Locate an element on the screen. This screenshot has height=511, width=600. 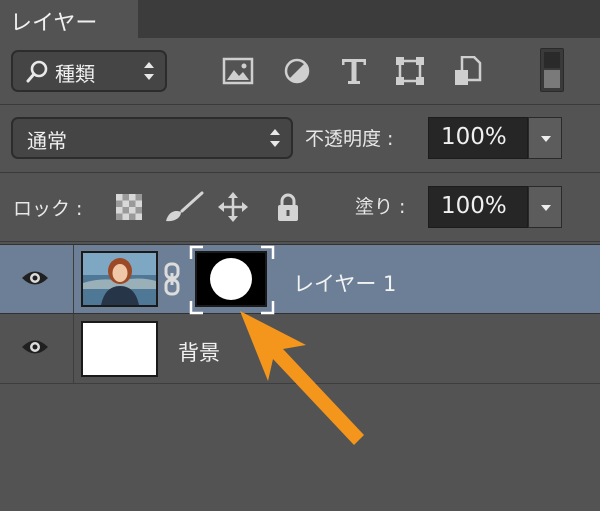
opacity-dropdown-button is located at coordinates (545, 138).